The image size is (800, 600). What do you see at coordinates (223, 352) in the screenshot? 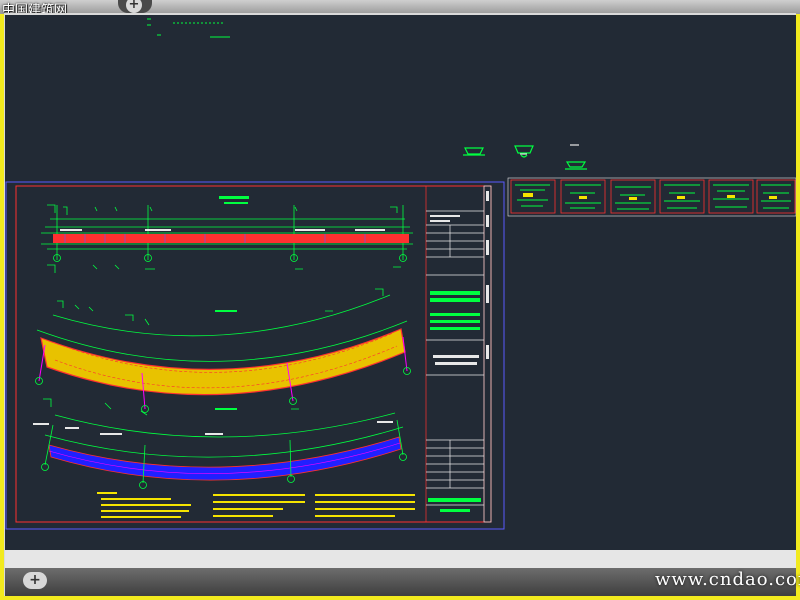
I see `plan-view` at bounding box center [223, 352].